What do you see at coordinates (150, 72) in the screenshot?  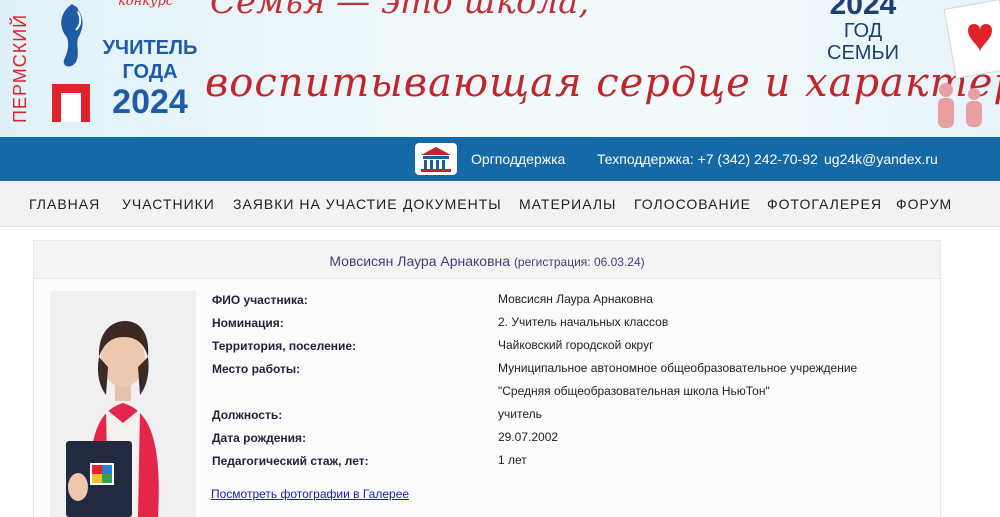 I see `logo-line2: ГОДА` at bounding box center [150, 72].